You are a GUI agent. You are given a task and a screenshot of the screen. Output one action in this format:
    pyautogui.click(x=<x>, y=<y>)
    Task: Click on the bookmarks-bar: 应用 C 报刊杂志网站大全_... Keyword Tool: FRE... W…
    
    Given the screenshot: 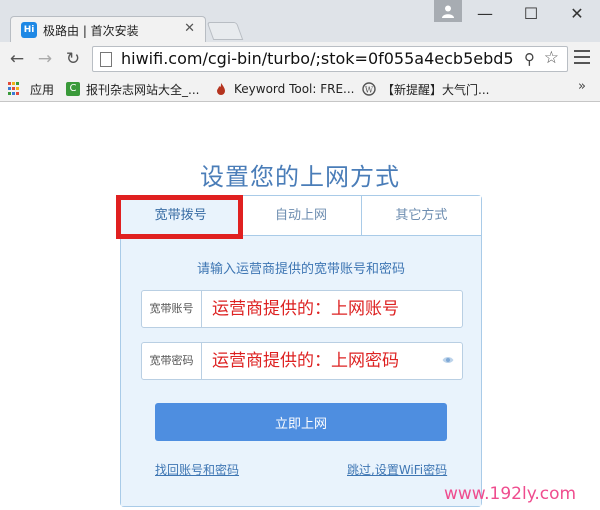 What is the action you would take?
    pyautogui.click(x=300, y=89)
    